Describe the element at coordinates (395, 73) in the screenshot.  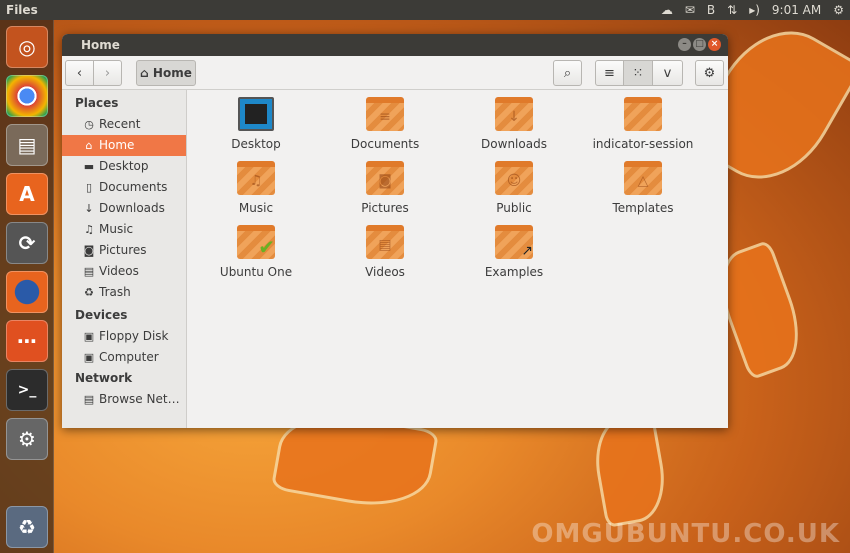
I see `toolbar: ‹ › ⌂ Home ⌕ ≡ ⁙ v ⚙` at that location.